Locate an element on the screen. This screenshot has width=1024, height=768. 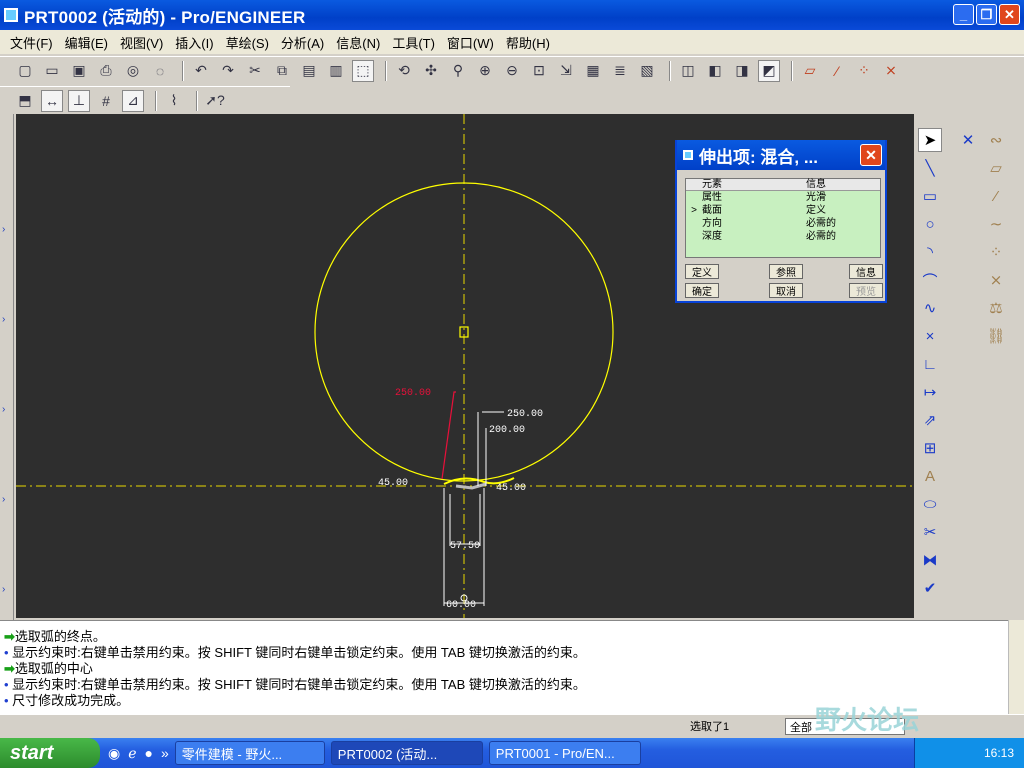
dim-mid: 200.00 is located at coordinates (507, 430).